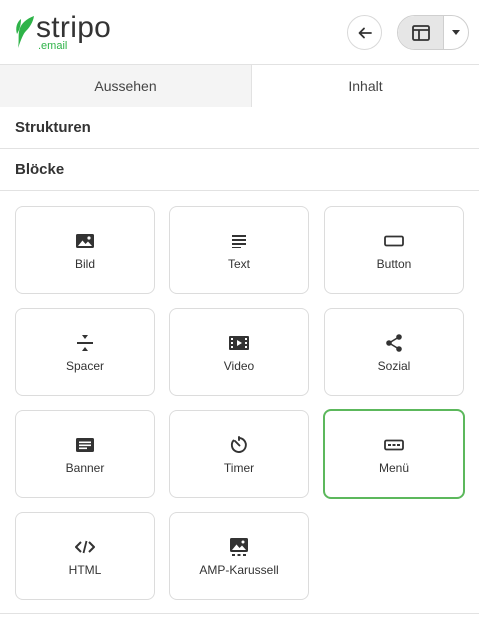  I want to click on header: stripo .email, so click(239, 32).